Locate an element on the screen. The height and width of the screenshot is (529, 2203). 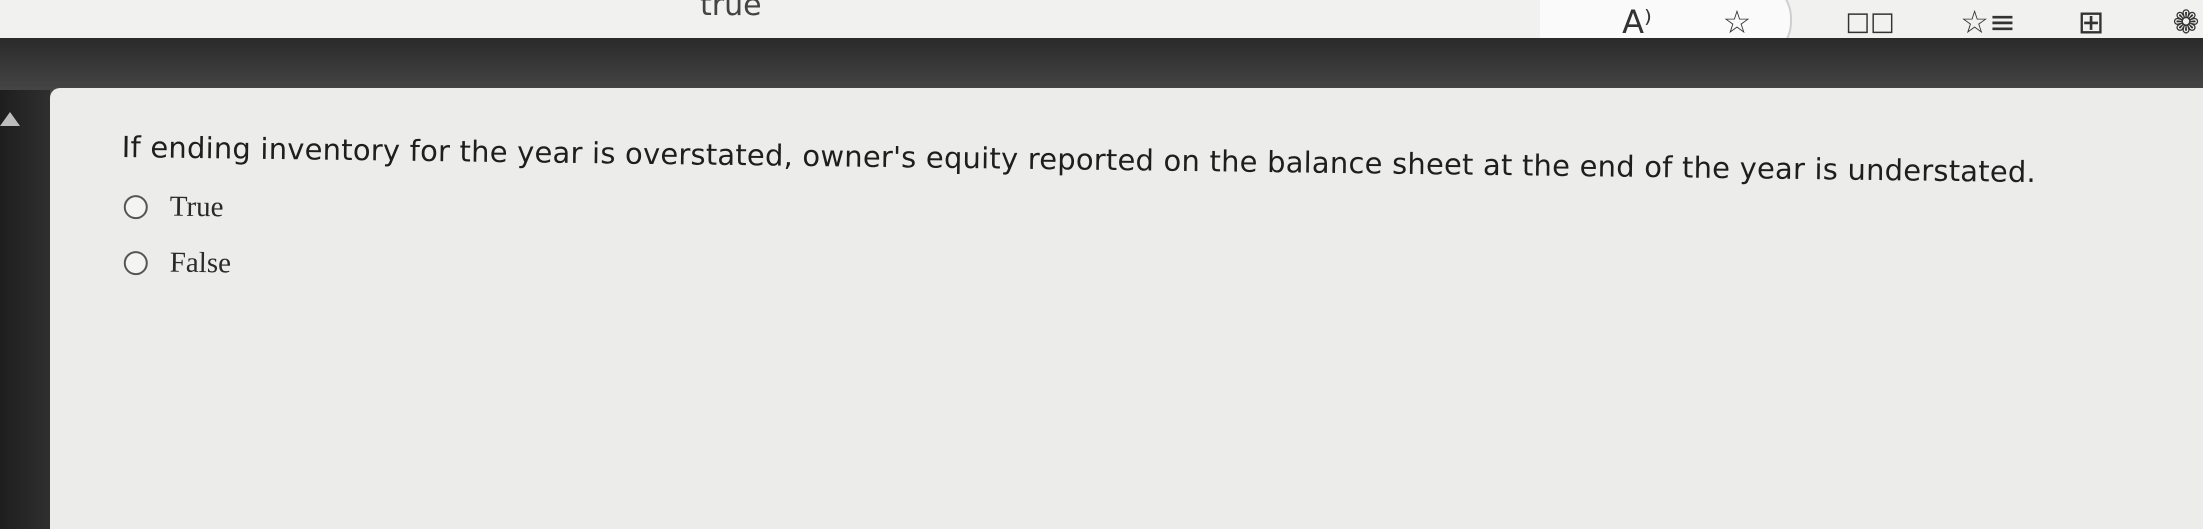
favorite-star-icon: ☆ is located at coordinates (1737, 22).